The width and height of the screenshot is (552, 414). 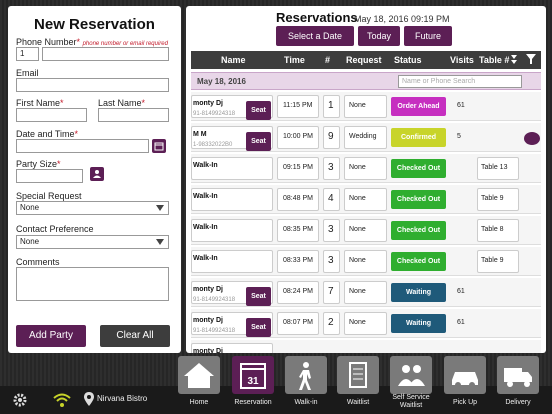 I want to click on table-cell: Table 8, so click(x=498, y=230).